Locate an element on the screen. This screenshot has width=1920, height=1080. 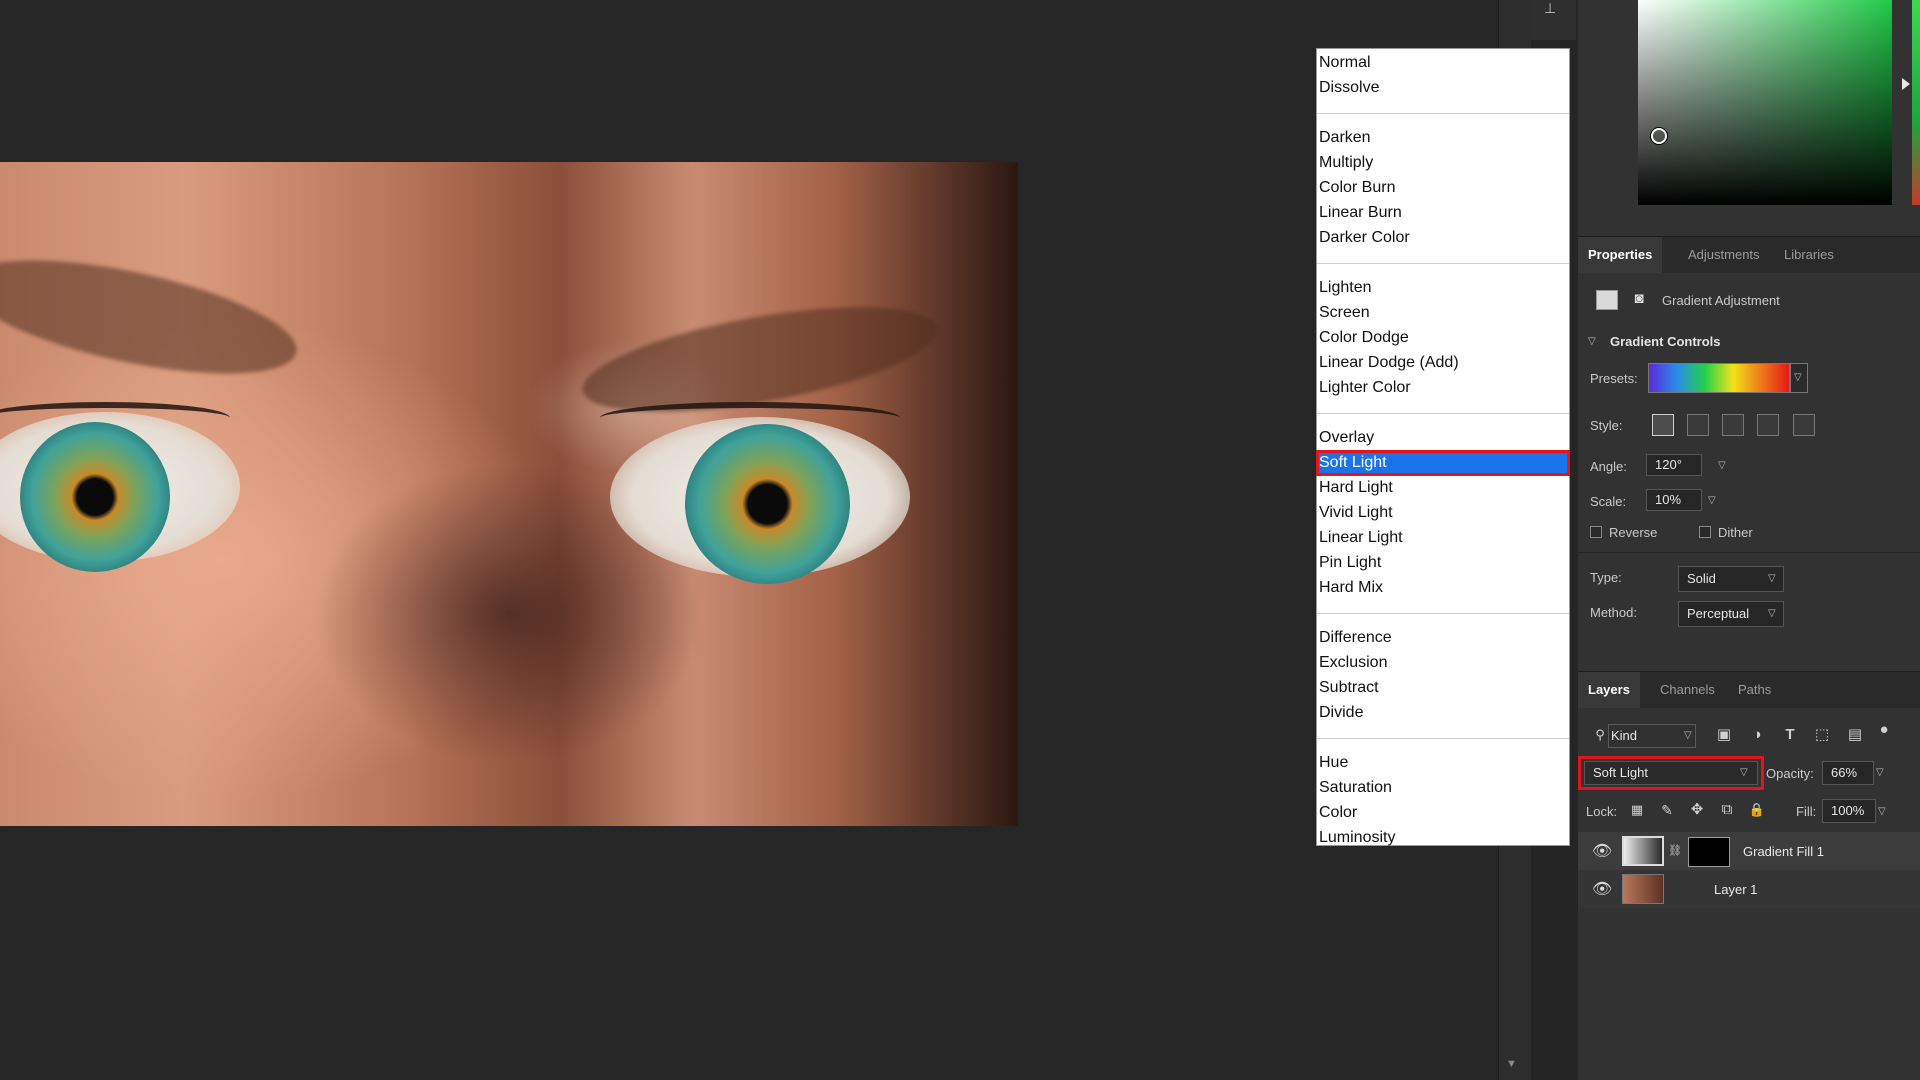
blend-option-color-dodge: Color Dodge is located at coordinates (1443, 338).